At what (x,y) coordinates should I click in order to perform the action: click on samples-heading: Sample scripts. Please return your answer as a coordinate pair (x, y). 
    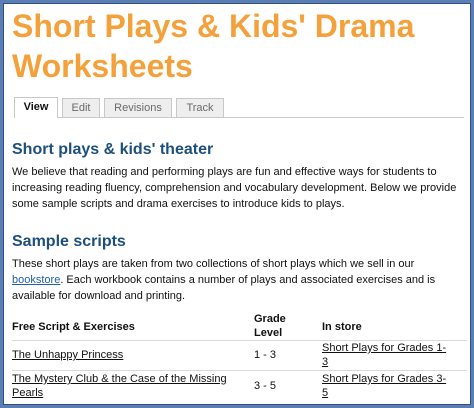
    Looking at the image, I should click on (69, 241).